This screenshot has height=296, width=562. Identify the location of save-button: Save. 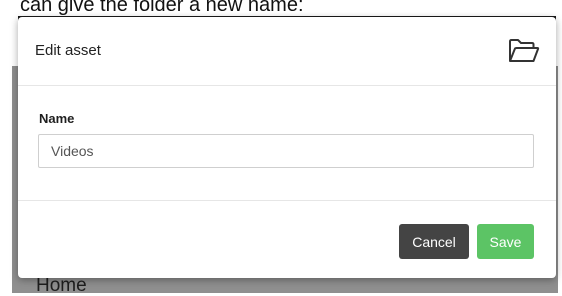
(505, 241).